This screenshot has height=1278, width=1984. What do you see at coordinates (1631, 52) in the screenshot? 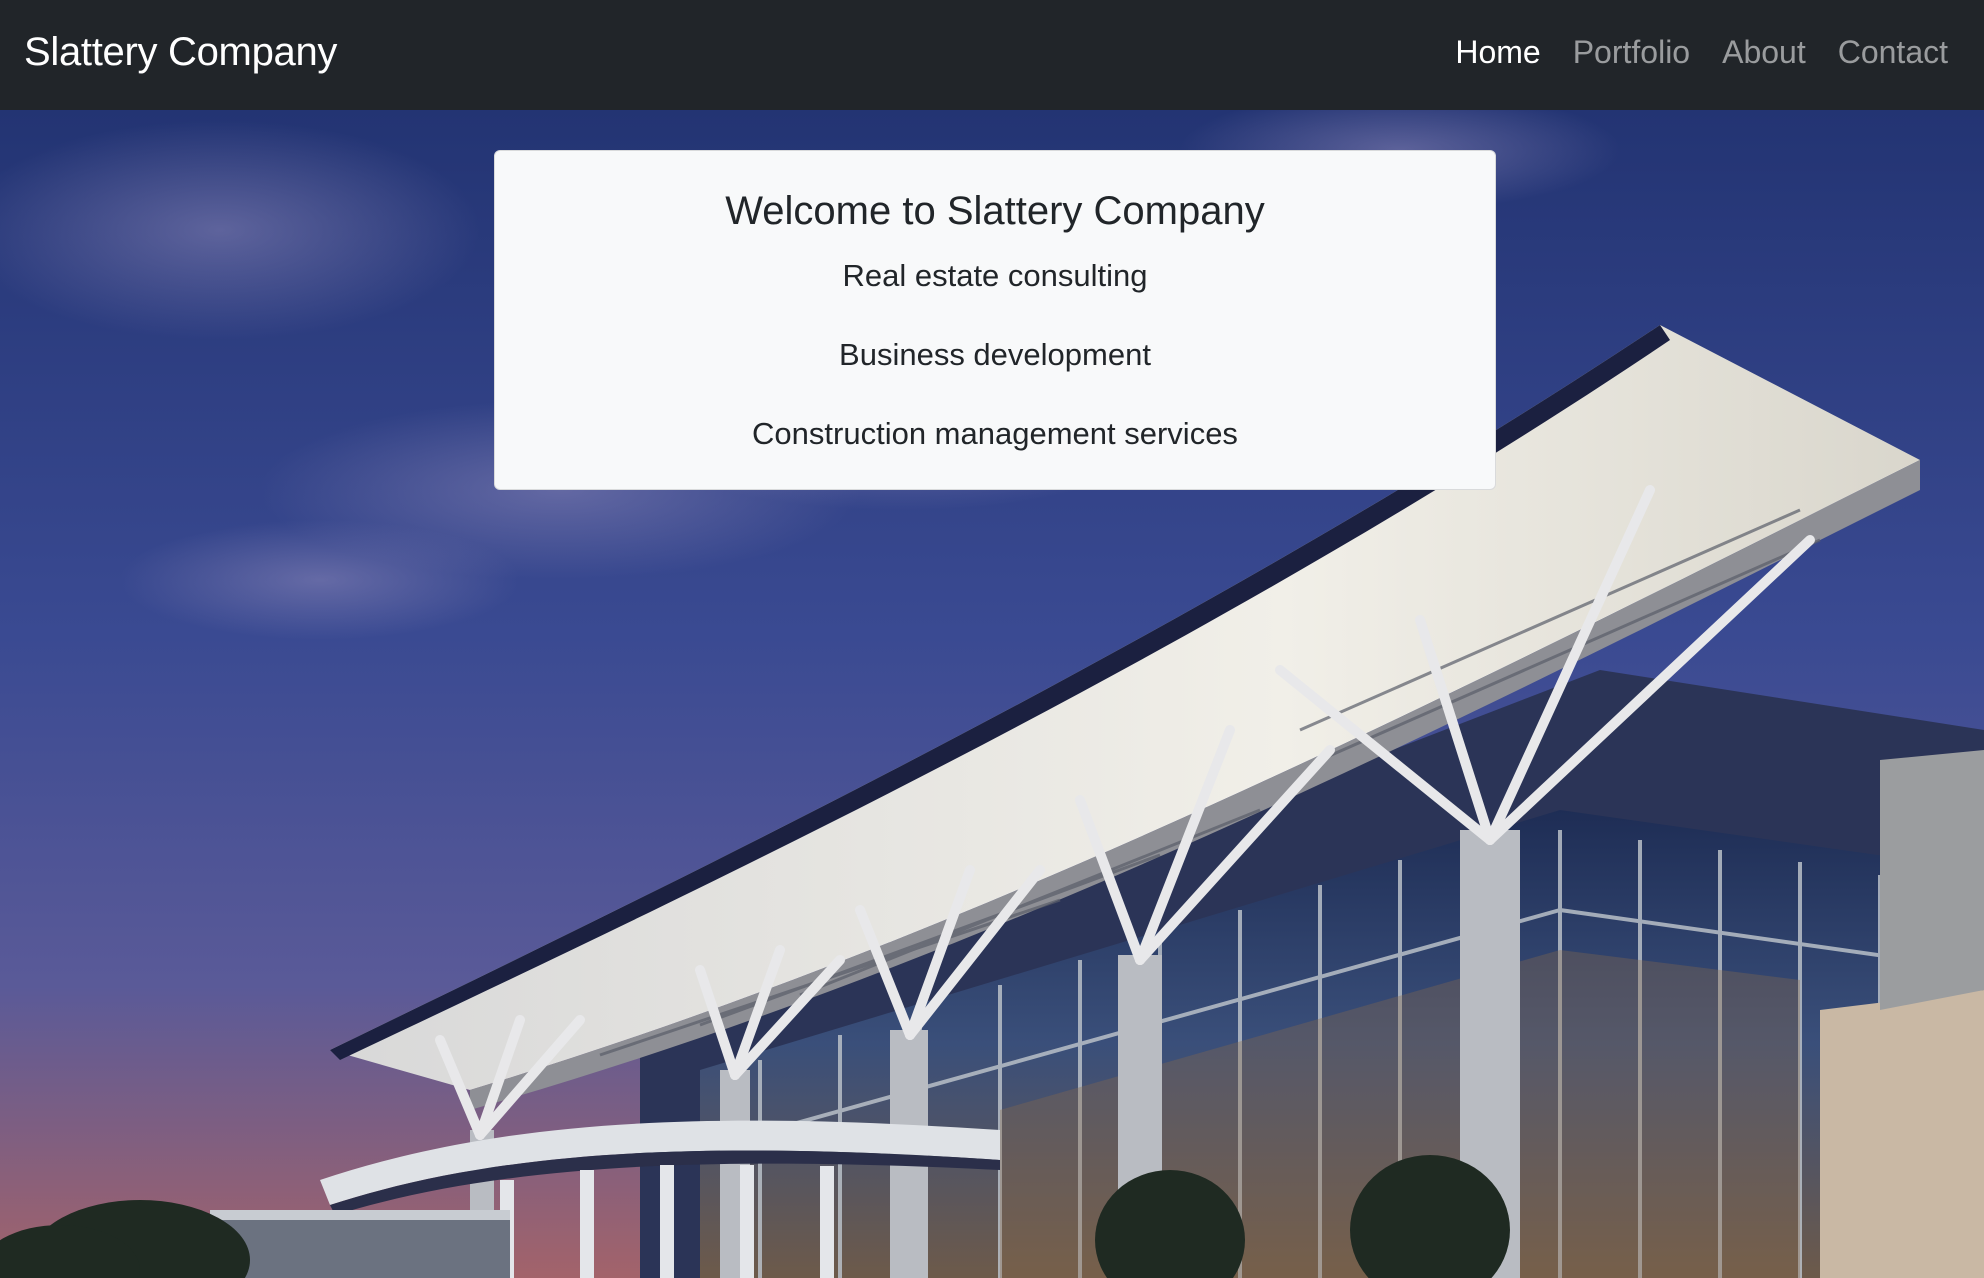
I see `nav-link-portfolio: Portfolio` at bounding box center [1631, 52].